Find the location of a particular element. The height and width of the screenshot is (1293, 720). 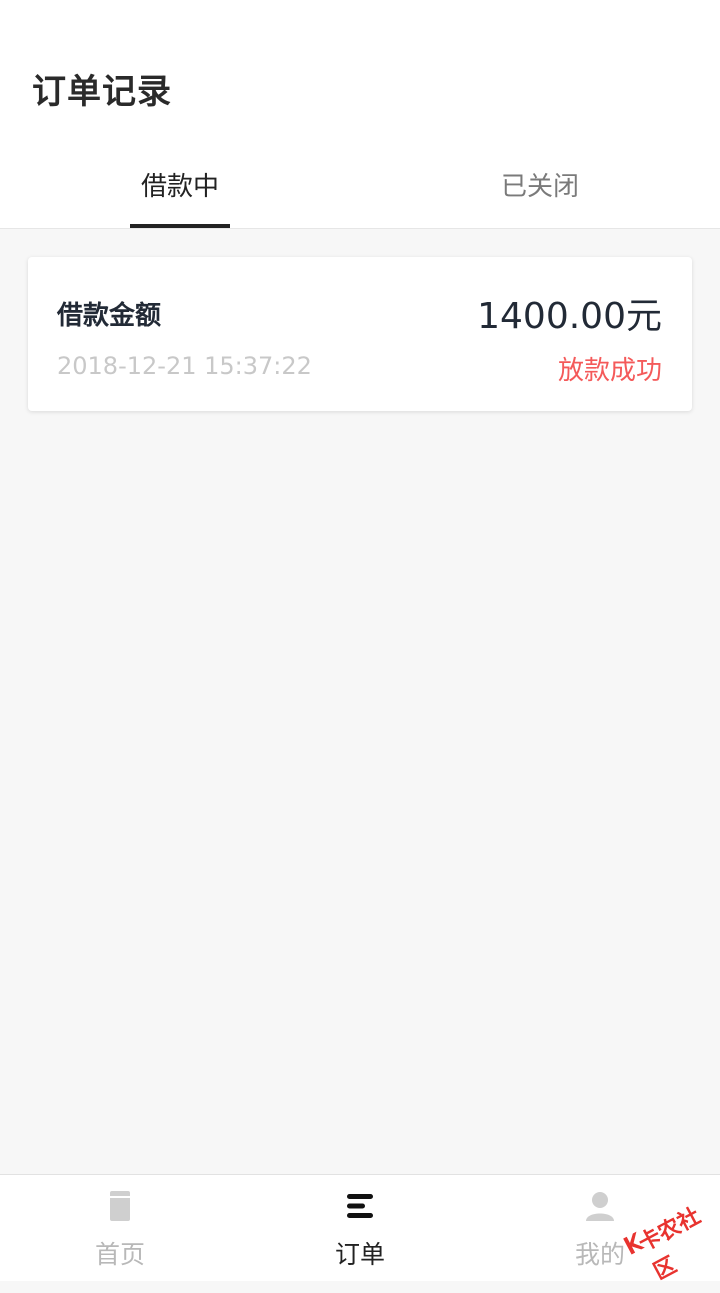

home-document-icon is located at coordinates (120, 1206).